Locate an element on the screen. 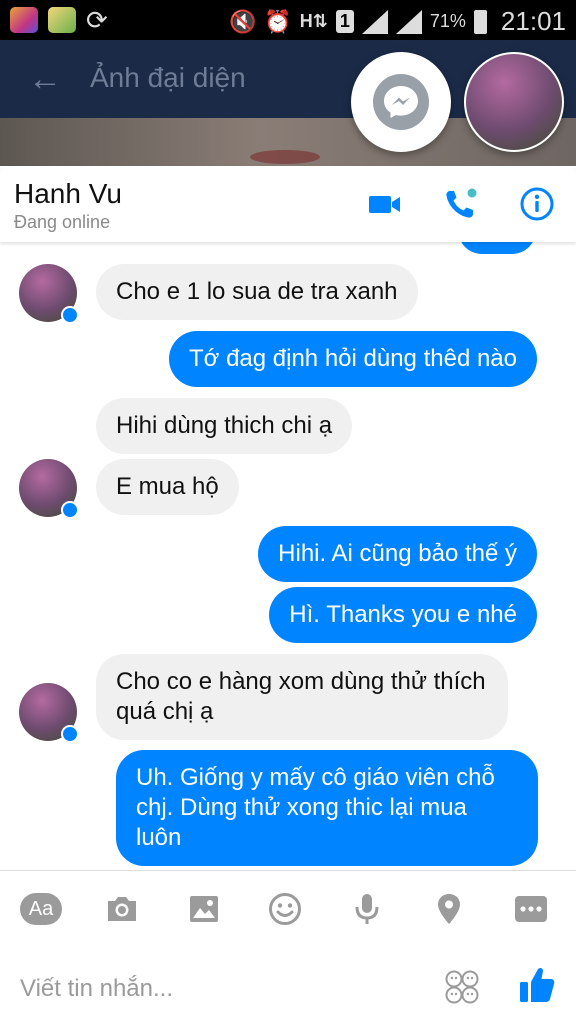 This screenshot has width=576, height=1024. location-pin-icon is located at coordinates (449, 909).